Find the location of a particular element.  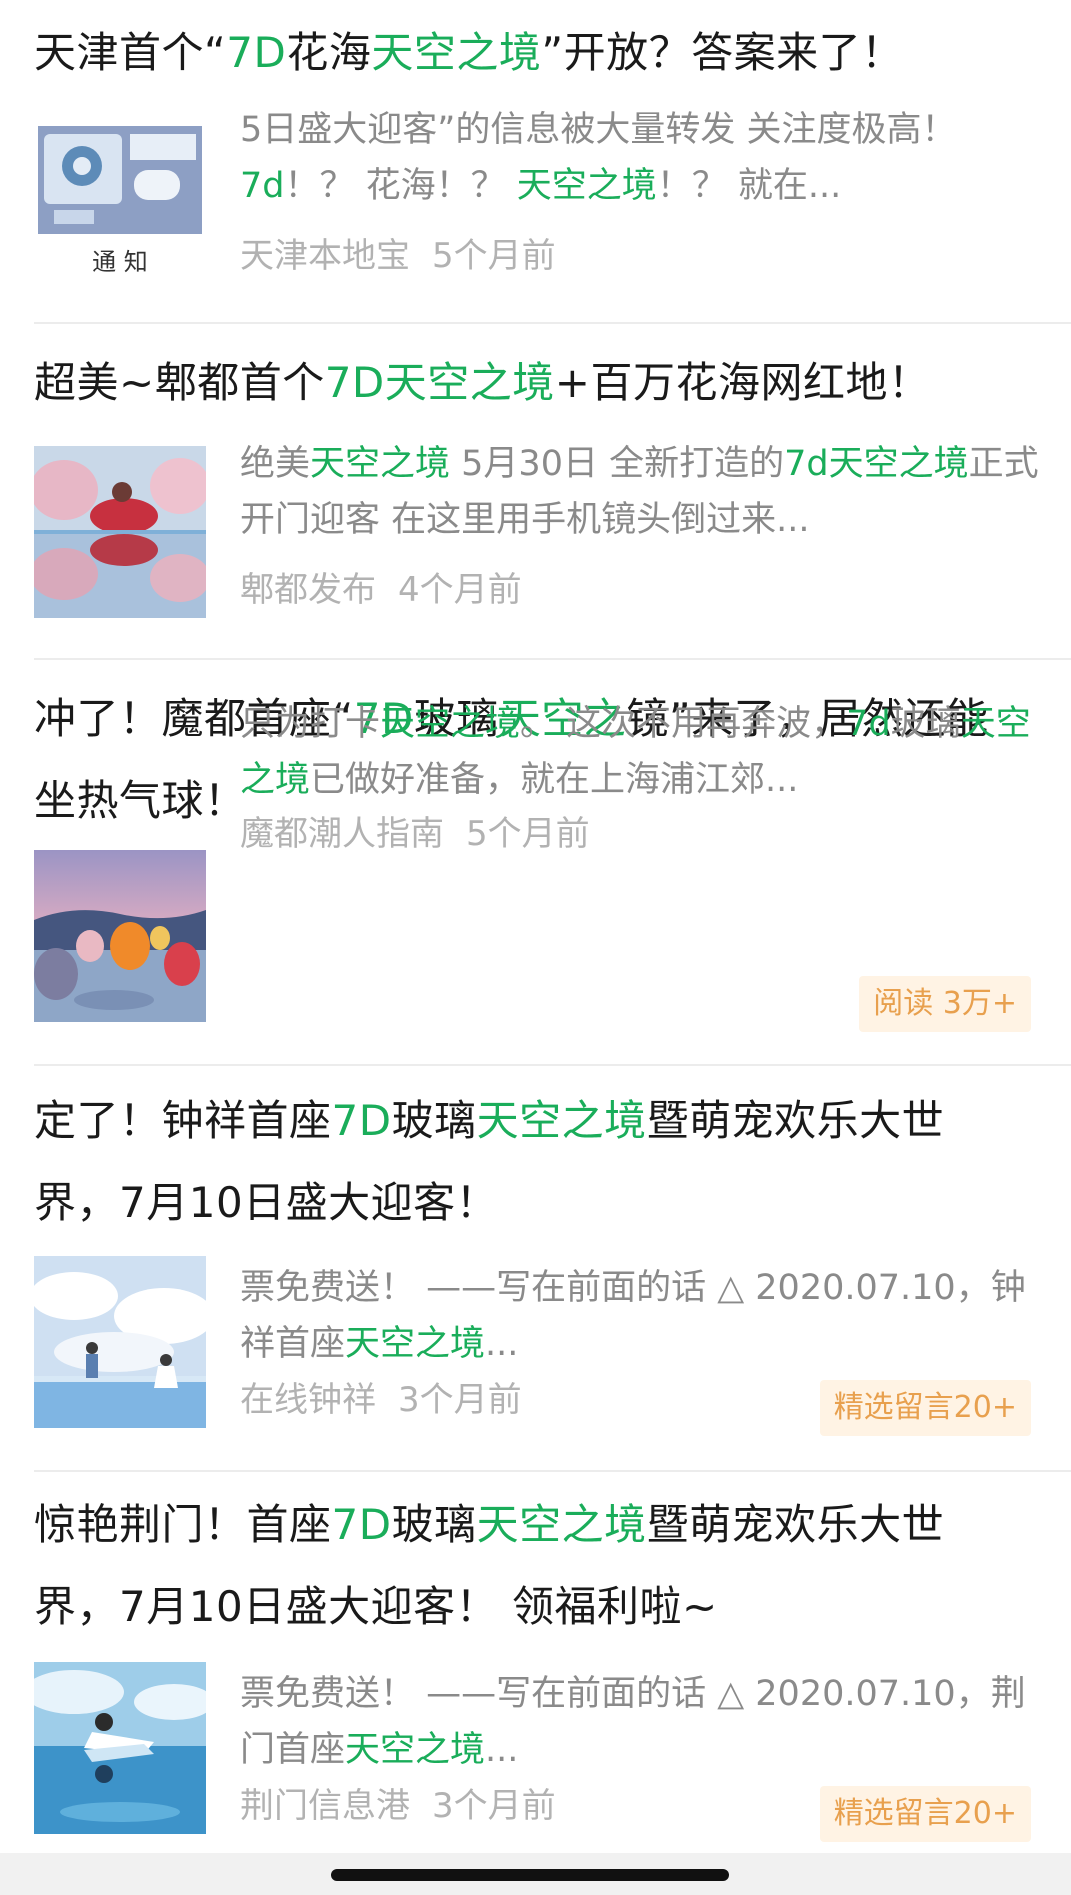

text-segment: 。 这次不用再奔波， is located at coordinates (683, 724).